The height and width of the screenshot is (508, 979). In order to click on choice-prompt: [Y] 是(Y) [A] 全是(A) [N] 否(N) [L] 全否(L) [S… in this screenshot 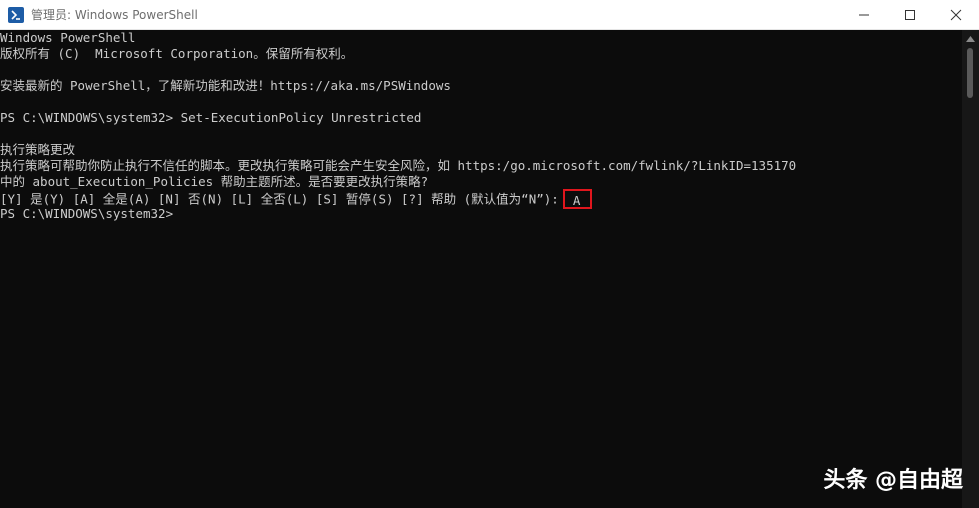, I will do `click(279, 199)`.